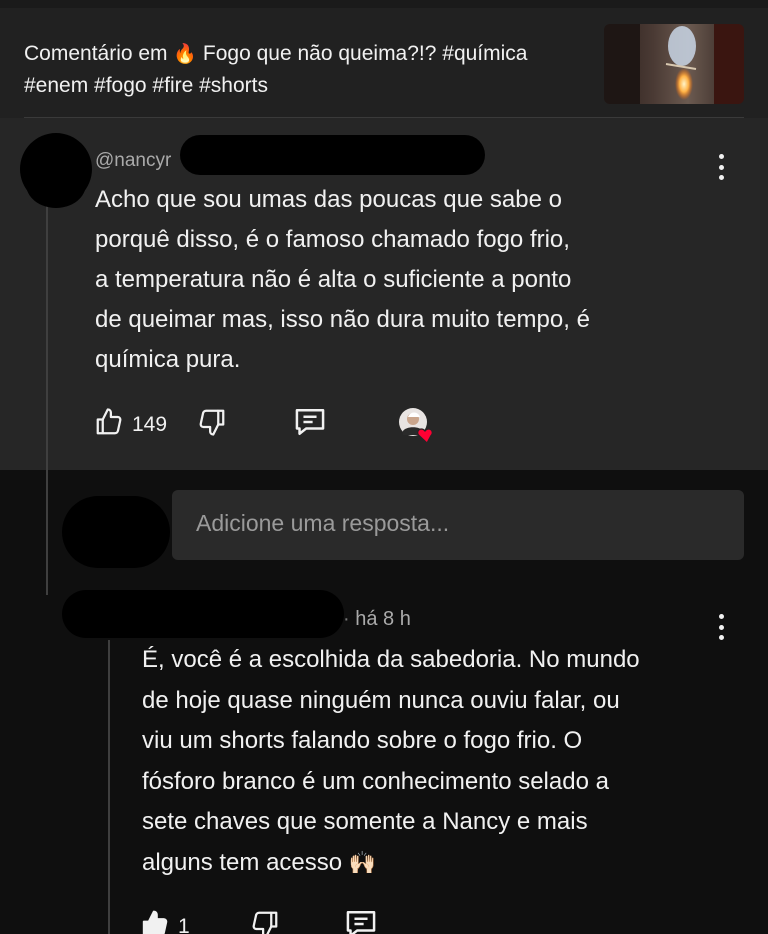 The image size is (768, 934). Describe the element at coordinates (383, 619) in the screenshot. I see `reply-timestamp-text: há 8 h` at that location.